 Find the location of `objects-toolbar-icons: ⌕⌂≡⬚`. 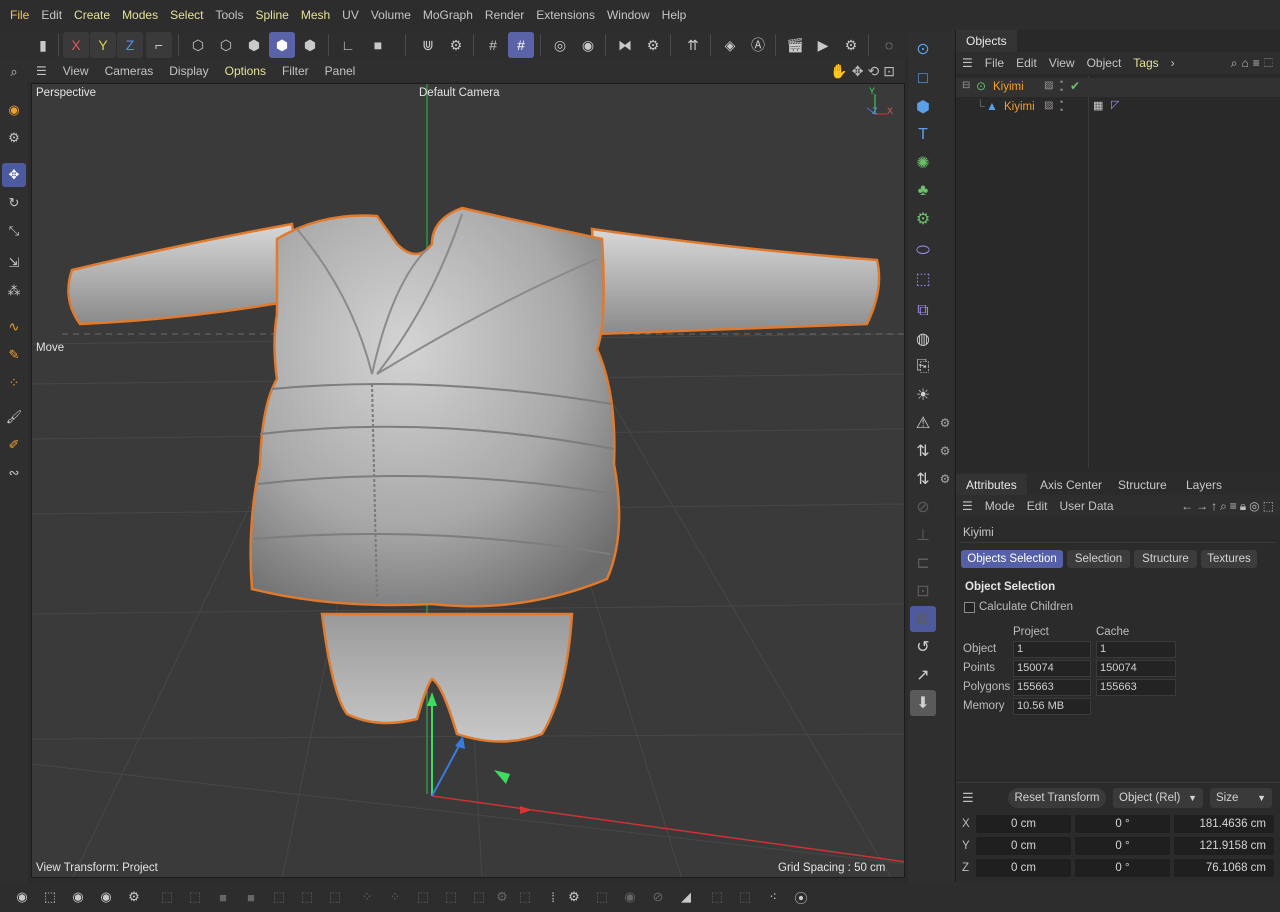

objects-toolbar-icons: ⌕⌂≡⬚ is located at coordinates (1255, 63).